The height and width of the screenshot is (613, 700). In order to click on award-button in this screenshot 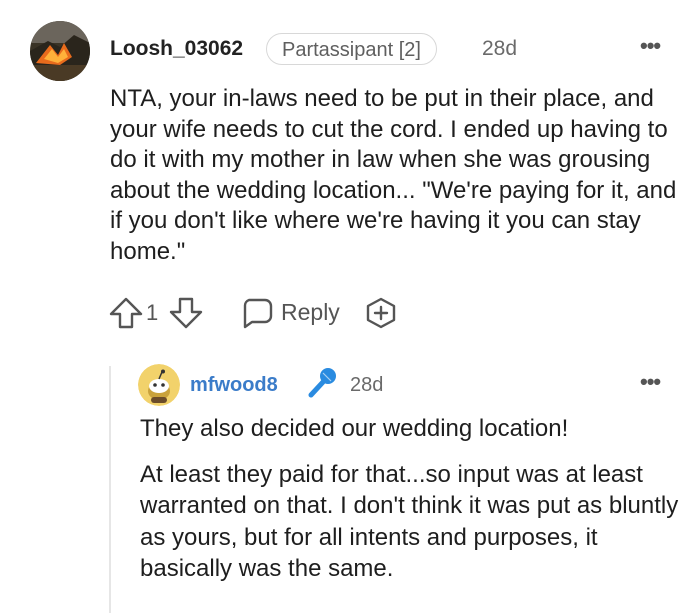, I will do `click(381, 315)`.